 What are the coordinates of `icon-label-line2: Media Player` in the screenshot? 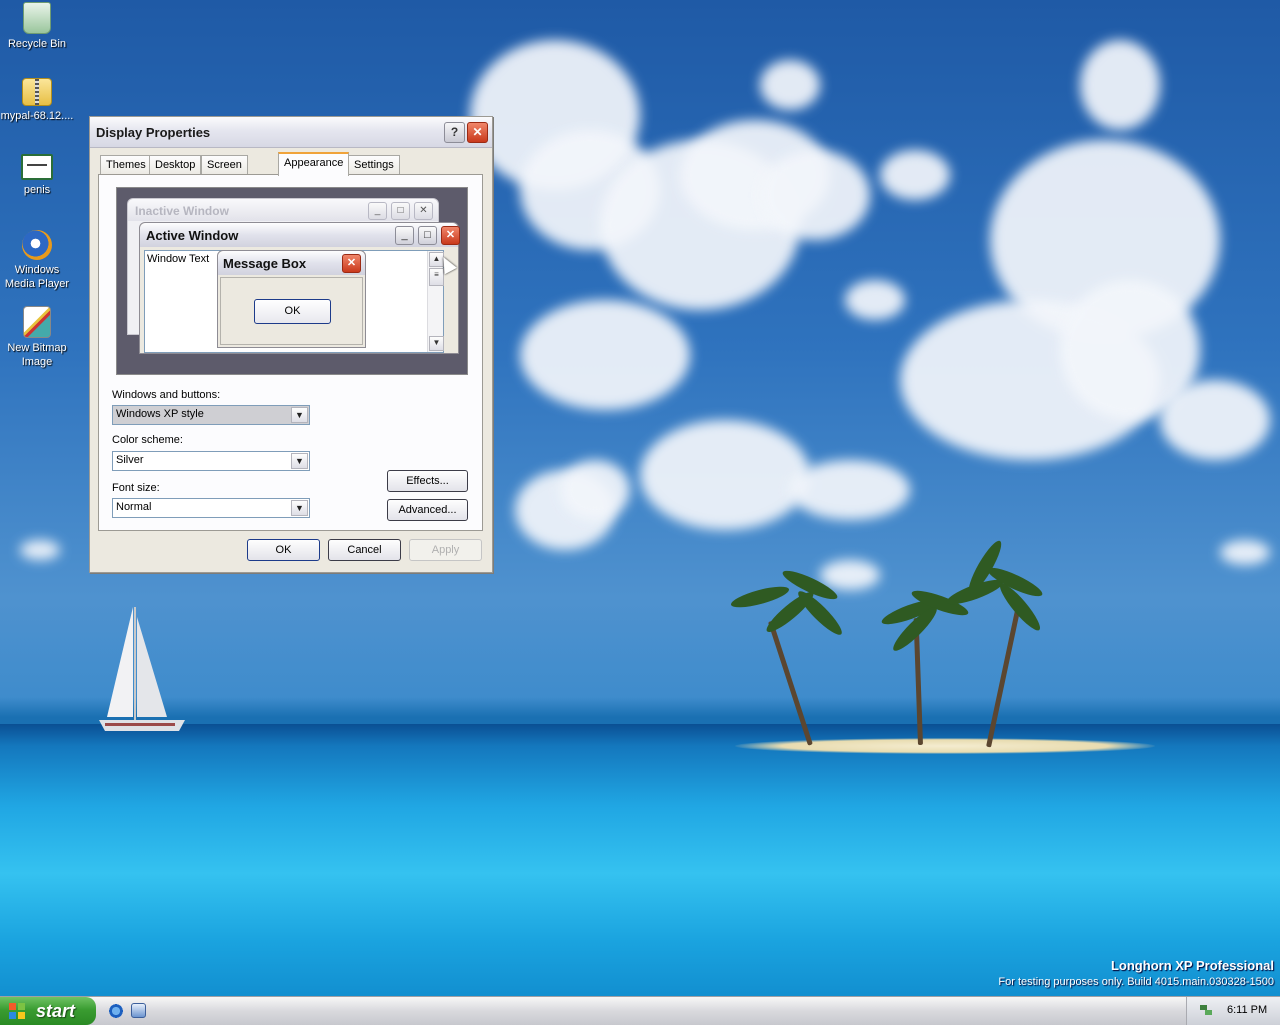 It's located at (37, 284).